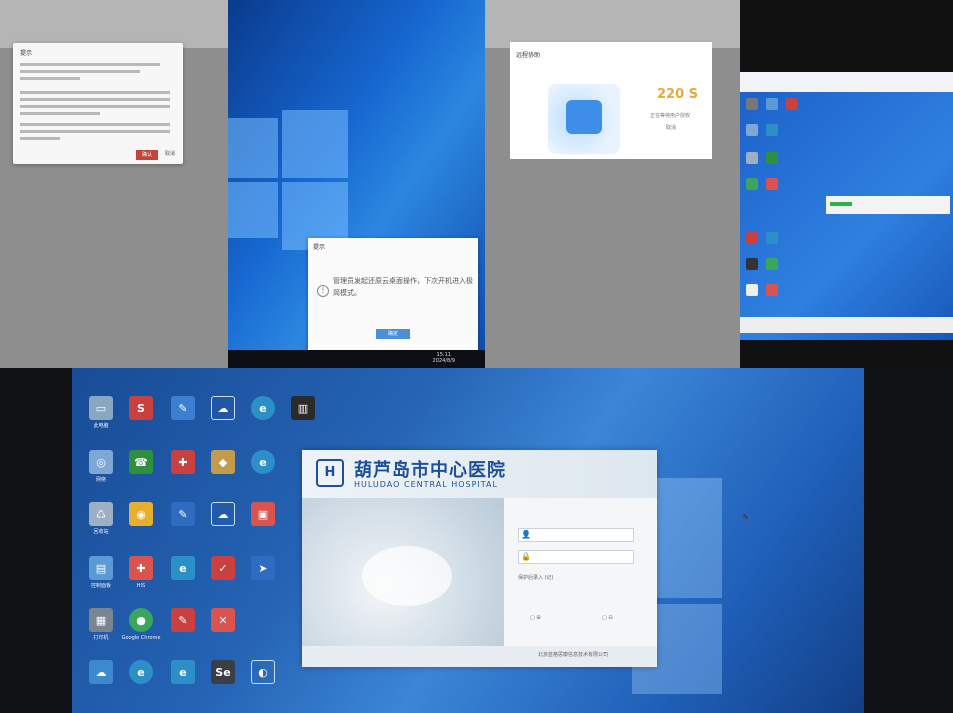  I want to click on desktop-icon: ✕, so click(223, 620).